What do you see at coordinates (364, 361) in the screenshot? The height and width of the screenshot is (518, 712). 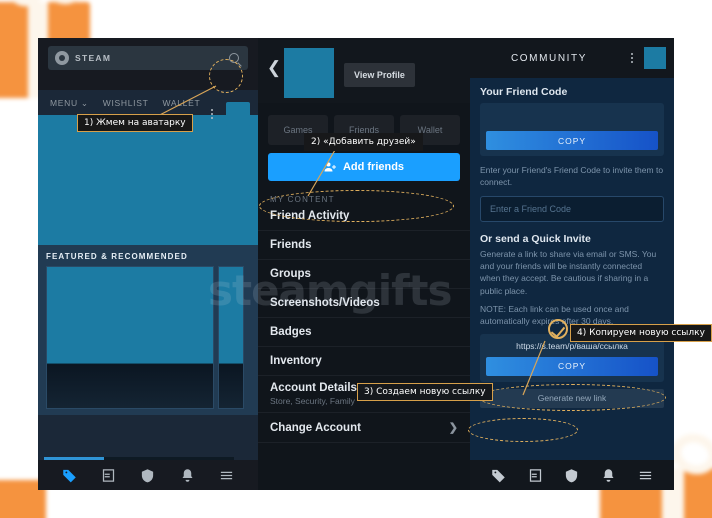 I see `menu-item-inventory: Inventory` at bounding box center [364, 361].